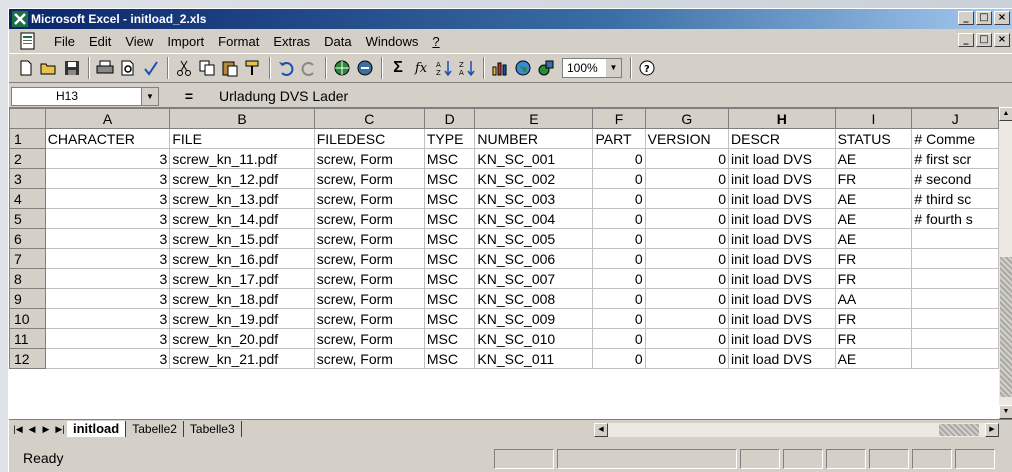  What do you see at coordinates (534, 318) in the screenshot?
I see `cell: KN_SC_009` at bounding box center [534, 318].